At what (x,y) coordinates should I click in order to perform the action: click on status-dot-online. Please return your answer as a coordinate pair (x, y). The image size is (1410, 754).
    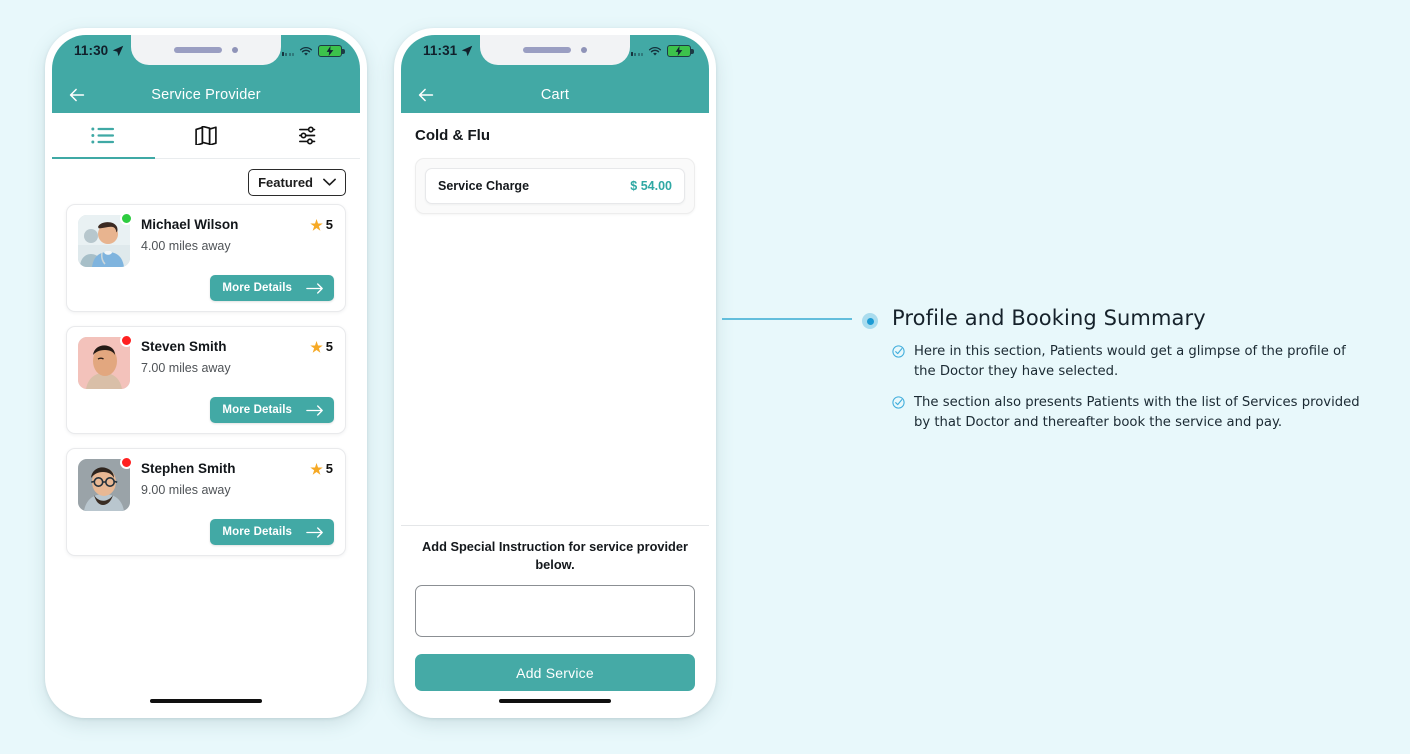
    Looking at the image, I should click on (126, 218).